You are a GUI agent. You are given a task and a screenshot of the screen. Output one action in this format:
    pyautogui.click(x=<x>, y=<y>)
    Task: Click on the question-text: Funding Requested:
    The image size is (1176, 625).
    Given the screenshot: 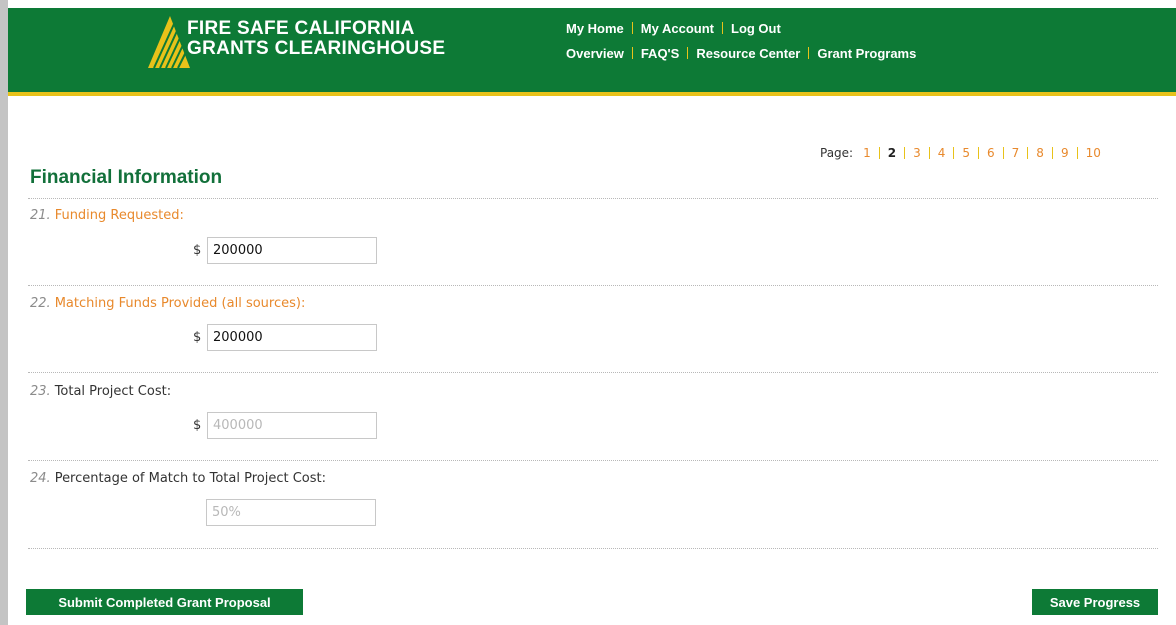 What is the action you would take?
    pyautogui.click(x=119, y=215)
    